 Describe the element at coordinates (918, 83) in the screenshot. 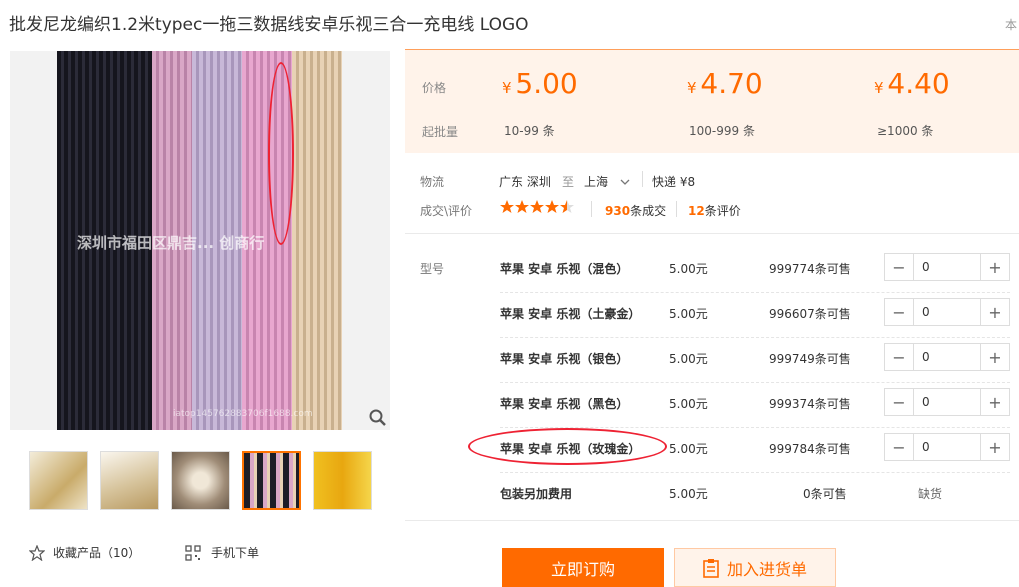

I see `tier-price: 4.40` at that location.